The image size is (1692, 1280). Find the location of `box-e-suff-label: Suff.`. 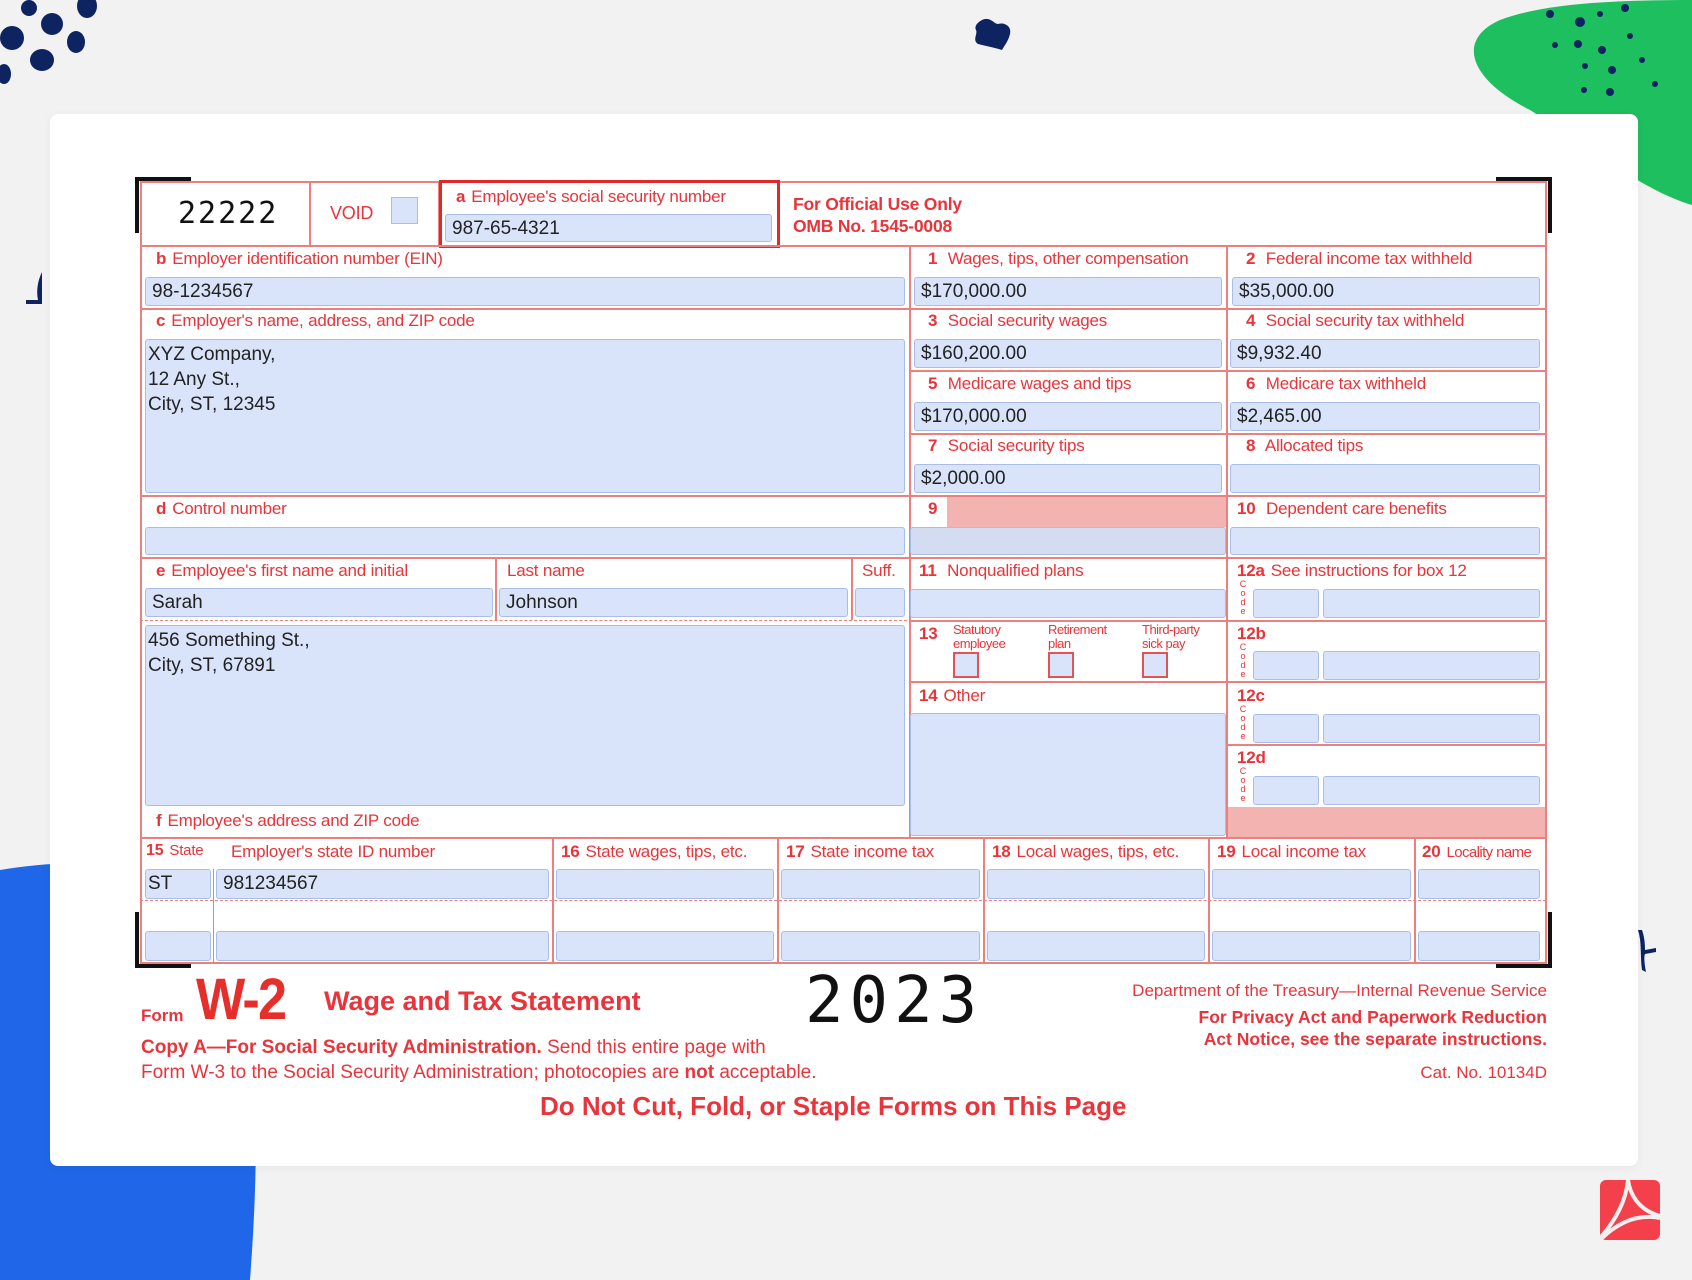

box-e-suff-label: Suff. is located at coordinates (879, 570).